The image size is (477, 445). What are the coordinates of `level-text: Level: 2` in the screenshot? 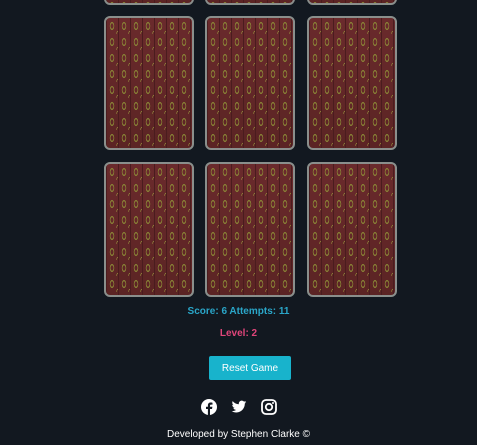 It's located at (238, 333).